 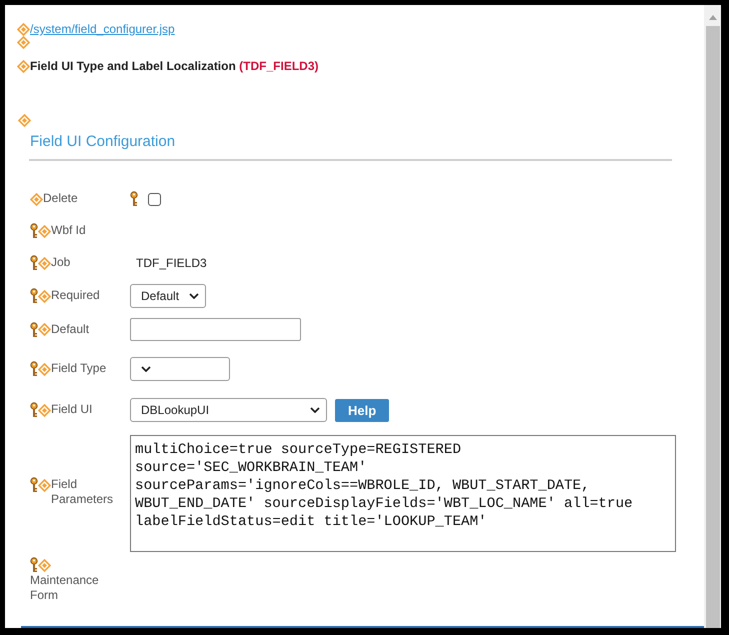 What do you see at coordinates (228, 410) in the screenshot?
I see `dropdown: DBLookupUI` at bounding box center [228, 410].